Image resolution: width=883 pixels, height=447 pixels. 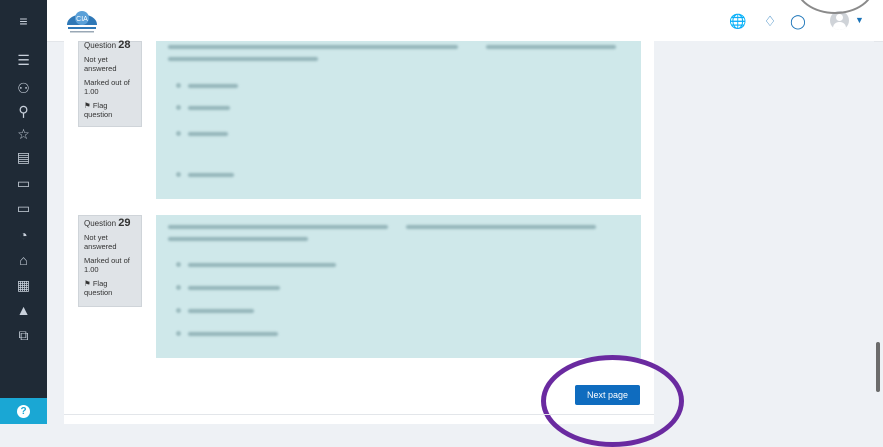 What do you see at coordinates (23, 21) in the screenshot?
I see `menu-icon: ≡` at bounding box center [23, 21].